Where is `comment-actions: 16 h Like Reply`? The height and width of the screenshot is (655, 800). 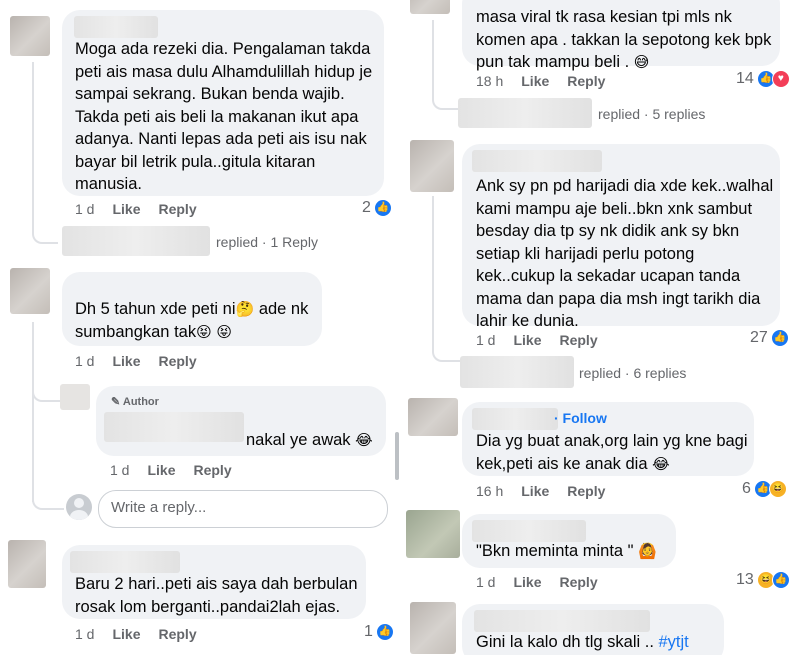 comment-actions: 16 h Like Reply is located at coordinates (549, 491).